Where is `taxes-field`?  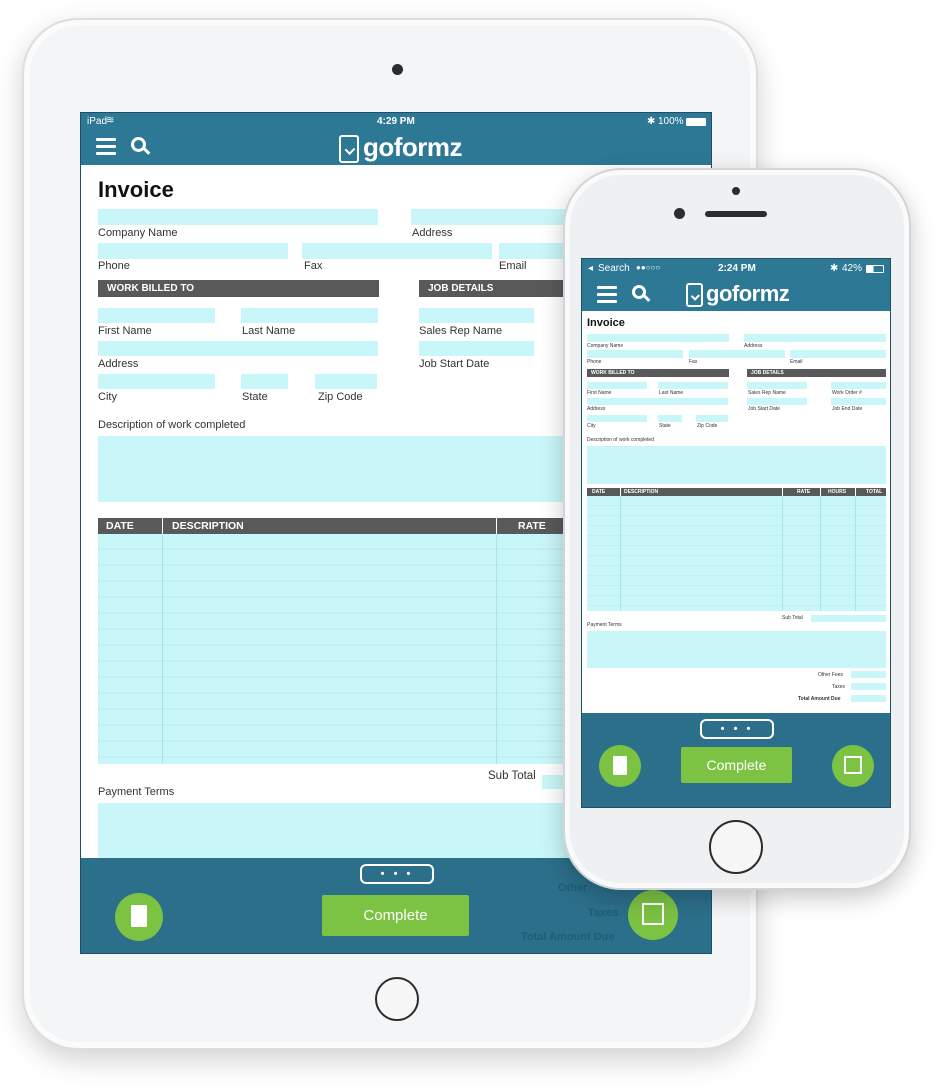
taxes-field is located at coordinates (868, 686).